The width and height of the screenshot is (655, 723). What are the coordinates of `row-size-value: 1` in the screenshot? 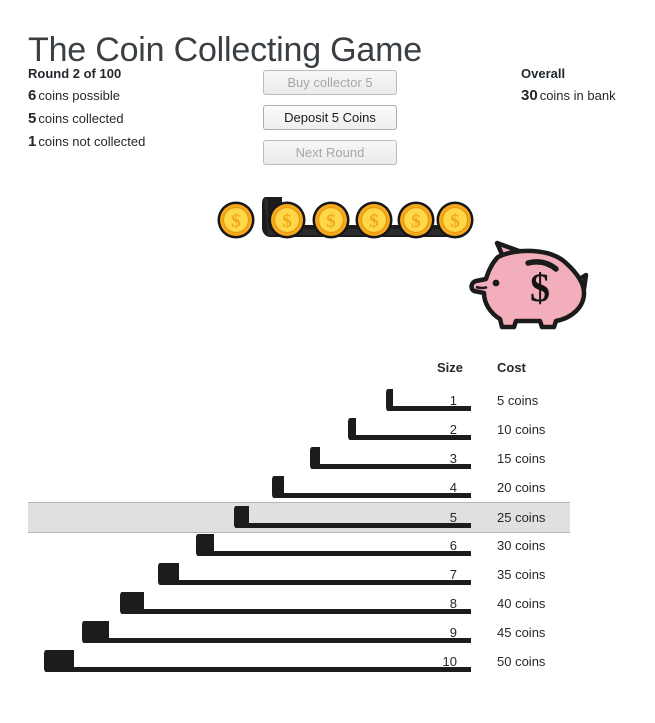 It's located at (453, 400).